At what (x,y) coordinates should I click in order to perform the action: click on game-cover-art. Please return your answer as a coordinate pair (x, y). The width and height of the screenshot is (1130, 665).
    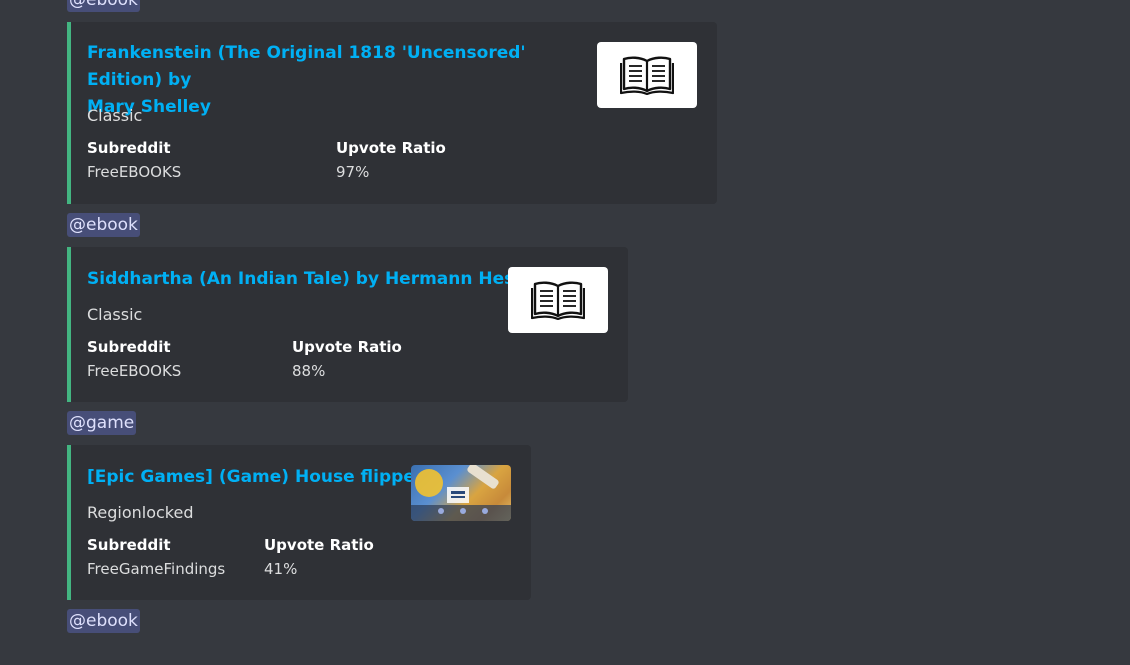
    Looking at the image, I should click on (461, 493).